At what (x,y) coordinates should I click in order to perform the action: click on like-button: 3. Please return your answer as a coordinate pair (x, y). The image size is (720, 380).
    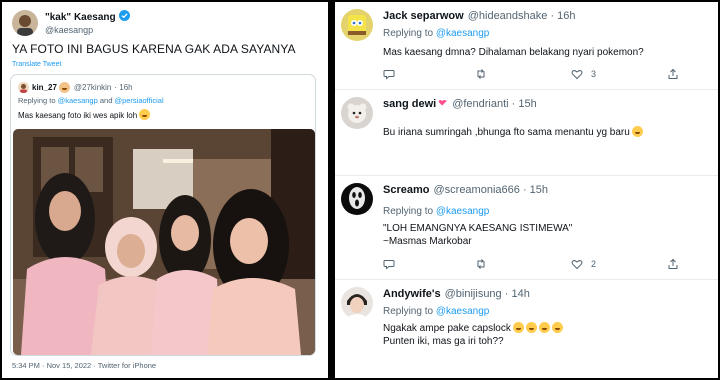
    Looking at the image, I should click on (583, 74).